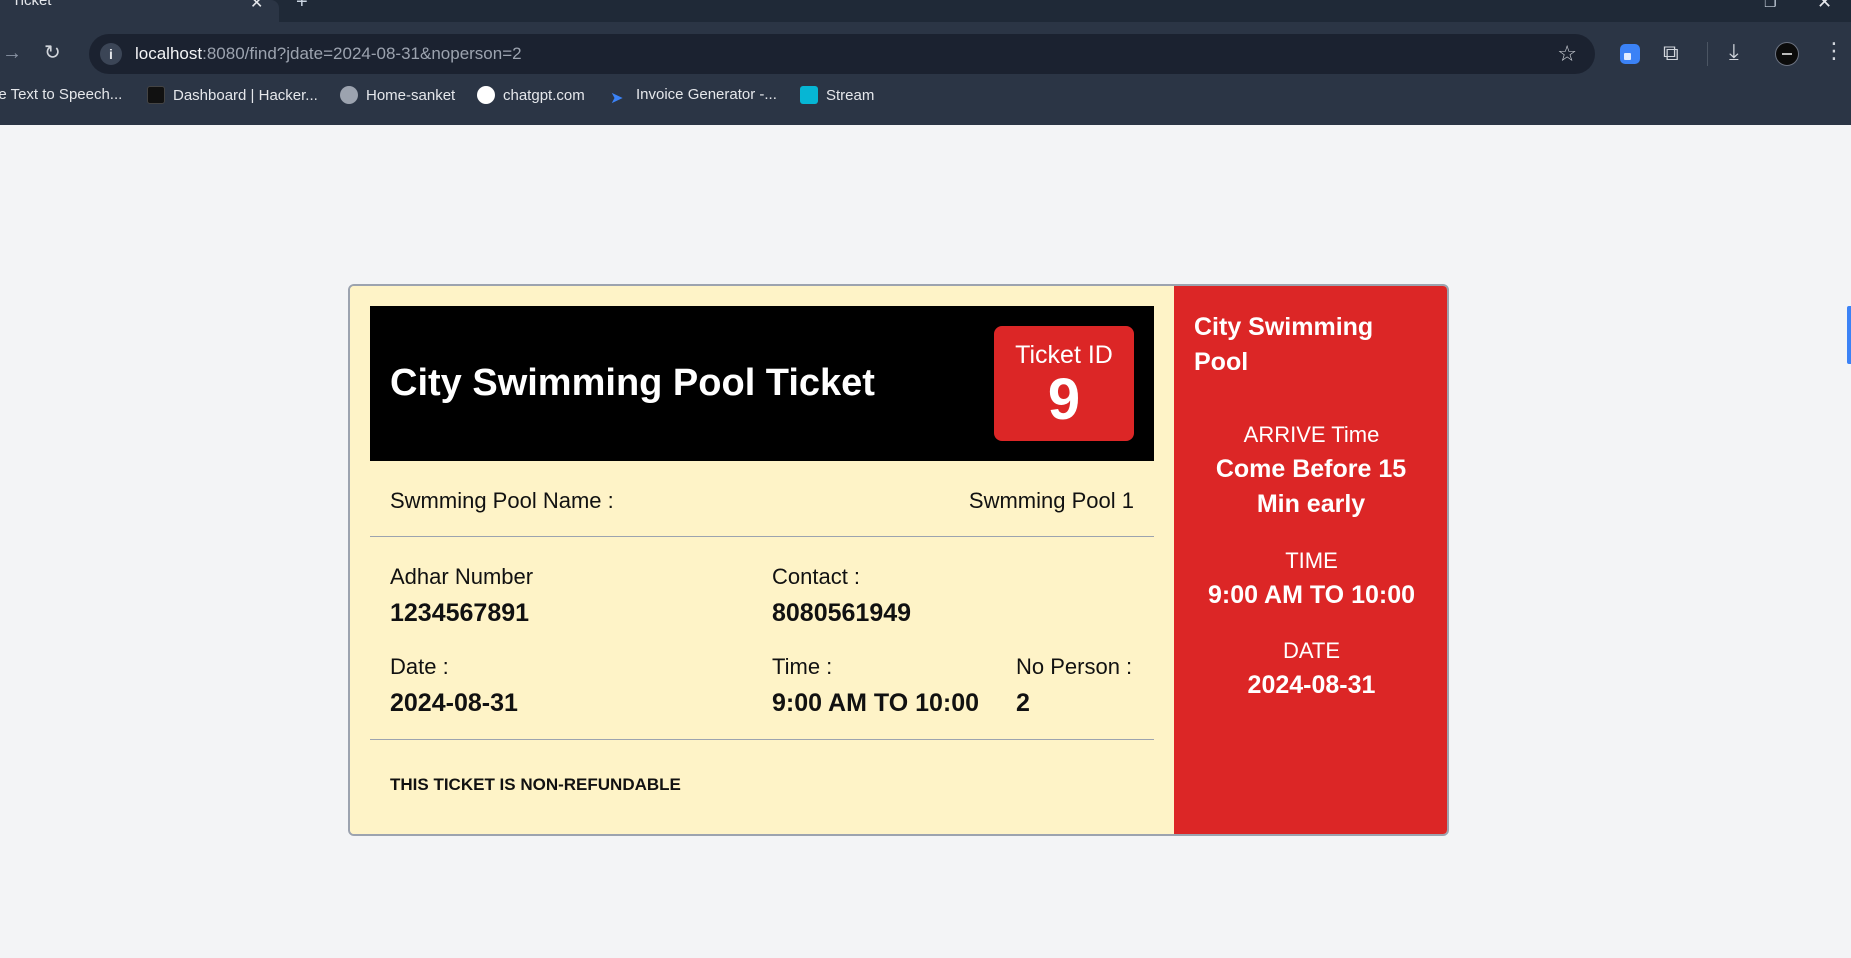  Describe the element at coordinates (809, 95) in the screenshot. I see `stream-icon` at that location.